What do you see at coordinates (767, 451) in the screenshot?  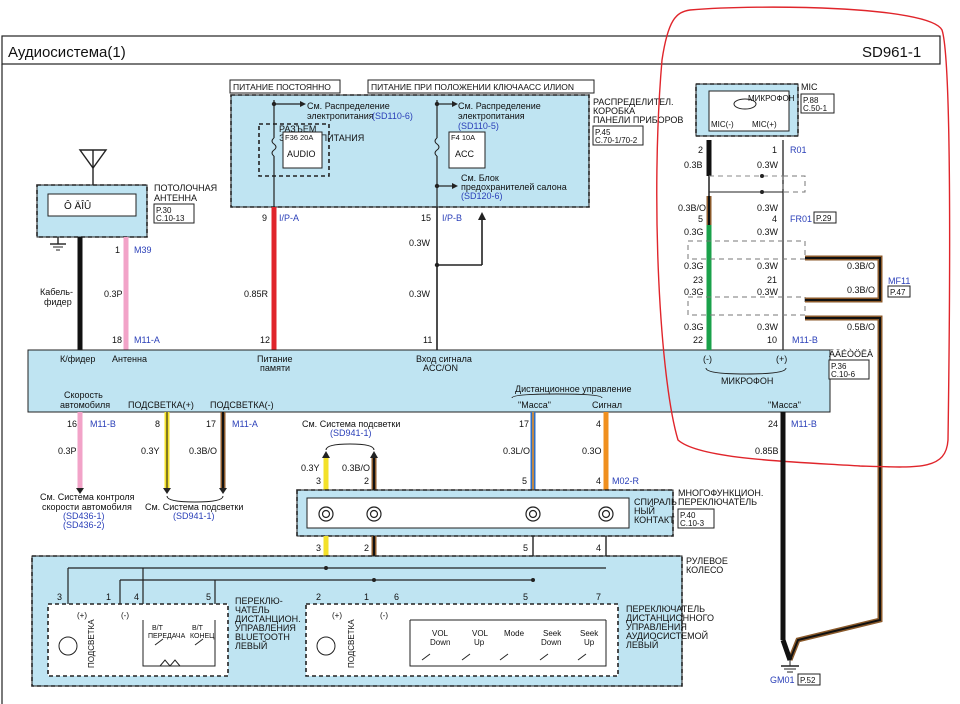 I see `svg-text: 0.85B` at bounding box center [767, 451].